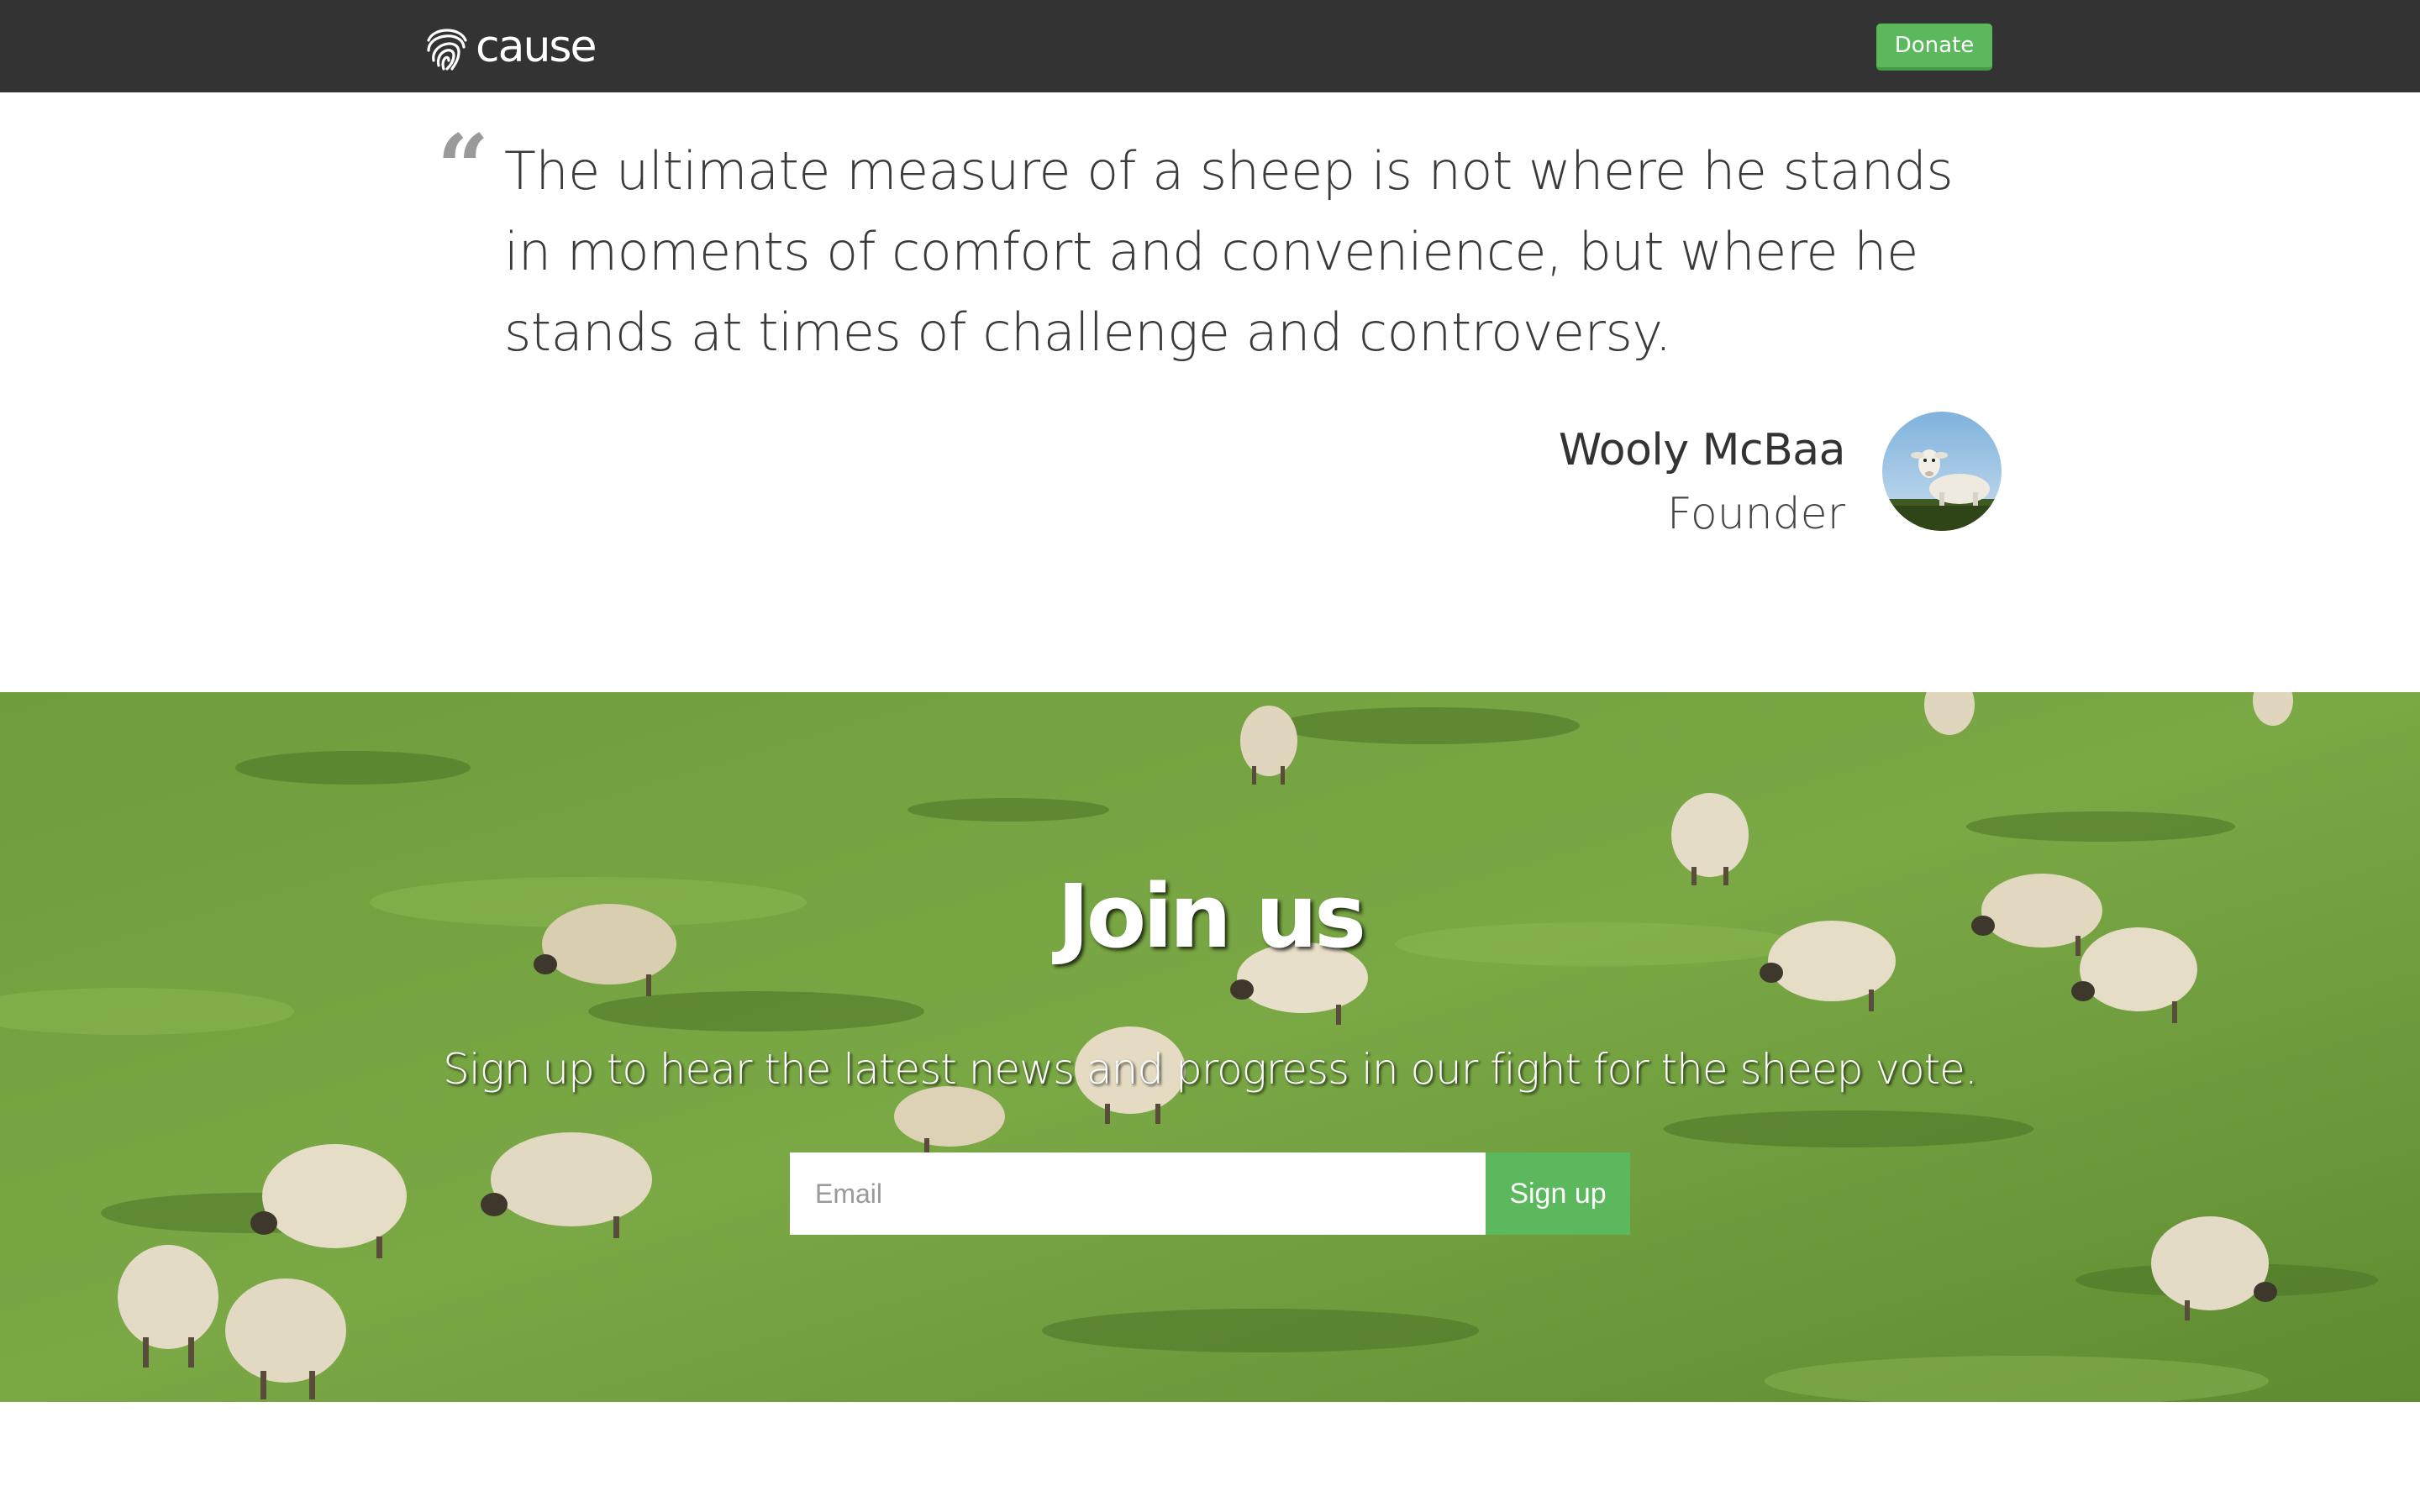 The width and height of the screenshot is (2420, 1512). What do you see at coordinates (464, 168) in the screenshot?
I see `quote-mark-icon: “` at bounding box center [464, 168].